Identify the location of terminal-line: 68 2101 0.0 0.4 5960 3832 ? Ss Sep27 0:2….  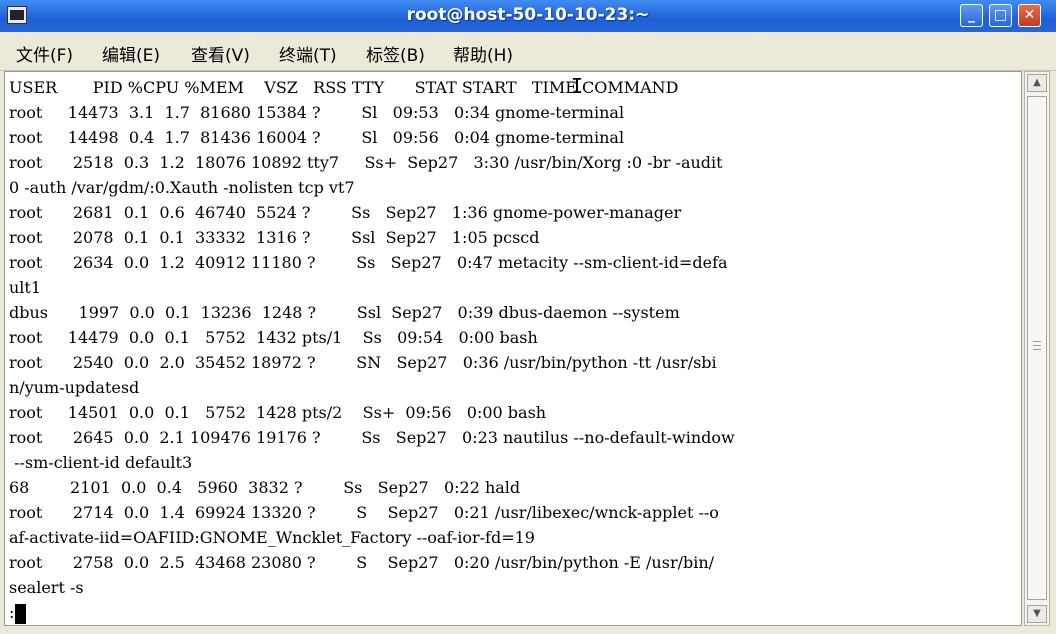
(265, 487).